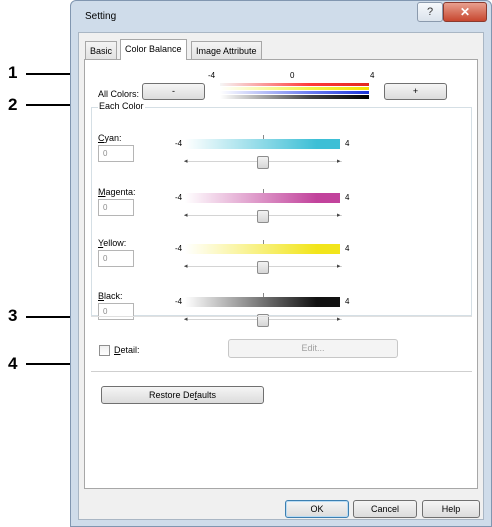 This screenshot has height=527, width=492. Describe the element at coordinates (116, 207) in the screenshot. I see `magenta-value-field: 0` at that location.